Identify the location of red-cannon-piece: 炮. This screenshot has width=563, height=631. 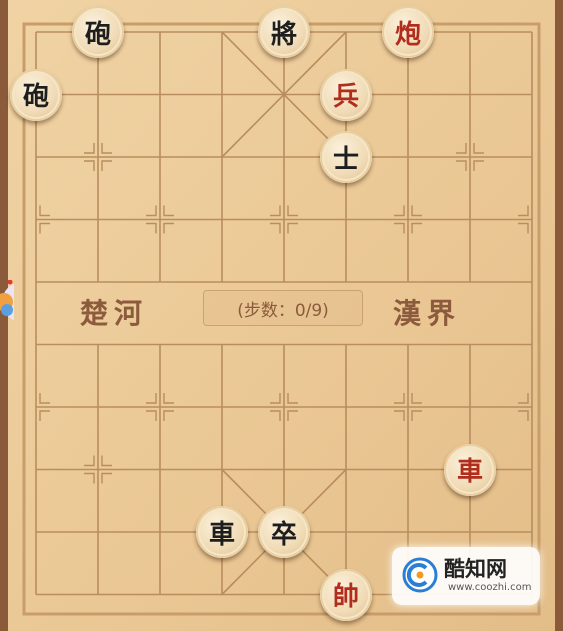
(408, 32).